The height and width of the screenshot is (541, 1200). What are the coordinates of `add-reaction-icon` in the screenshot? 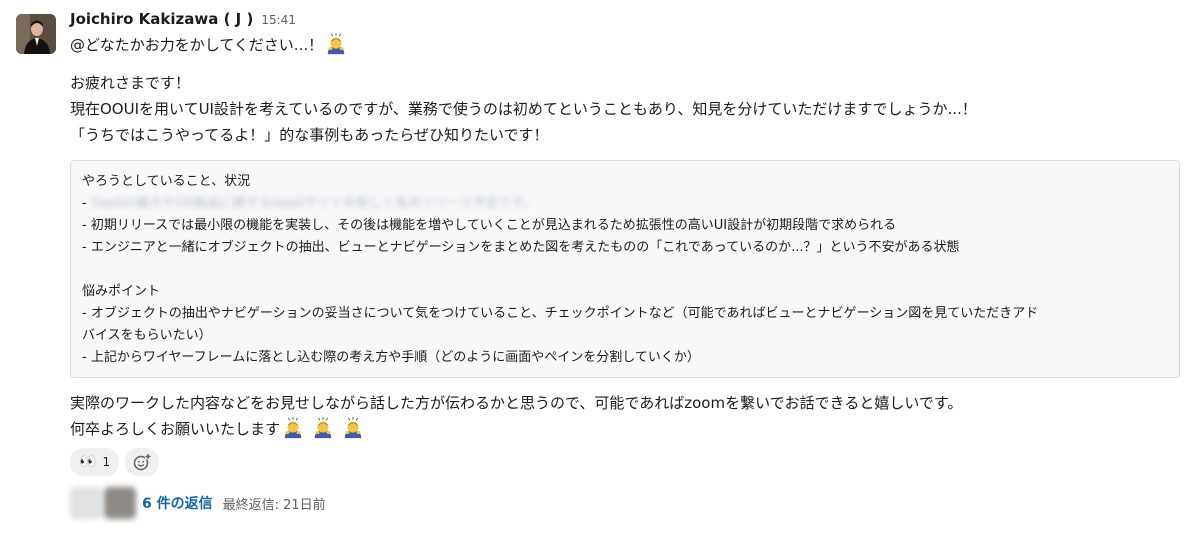 It's located at (142, 462).